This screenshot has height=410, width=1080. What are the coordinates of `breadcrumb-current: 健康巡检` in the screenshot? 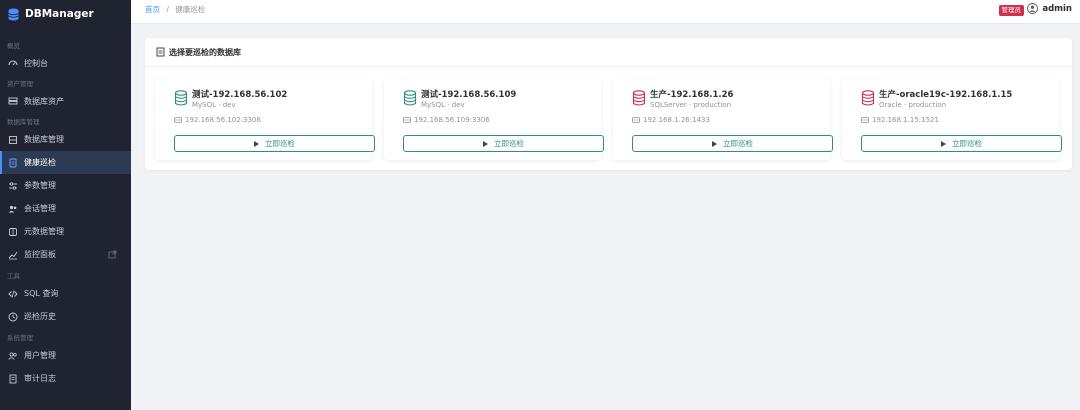 It's located at (190, 9).